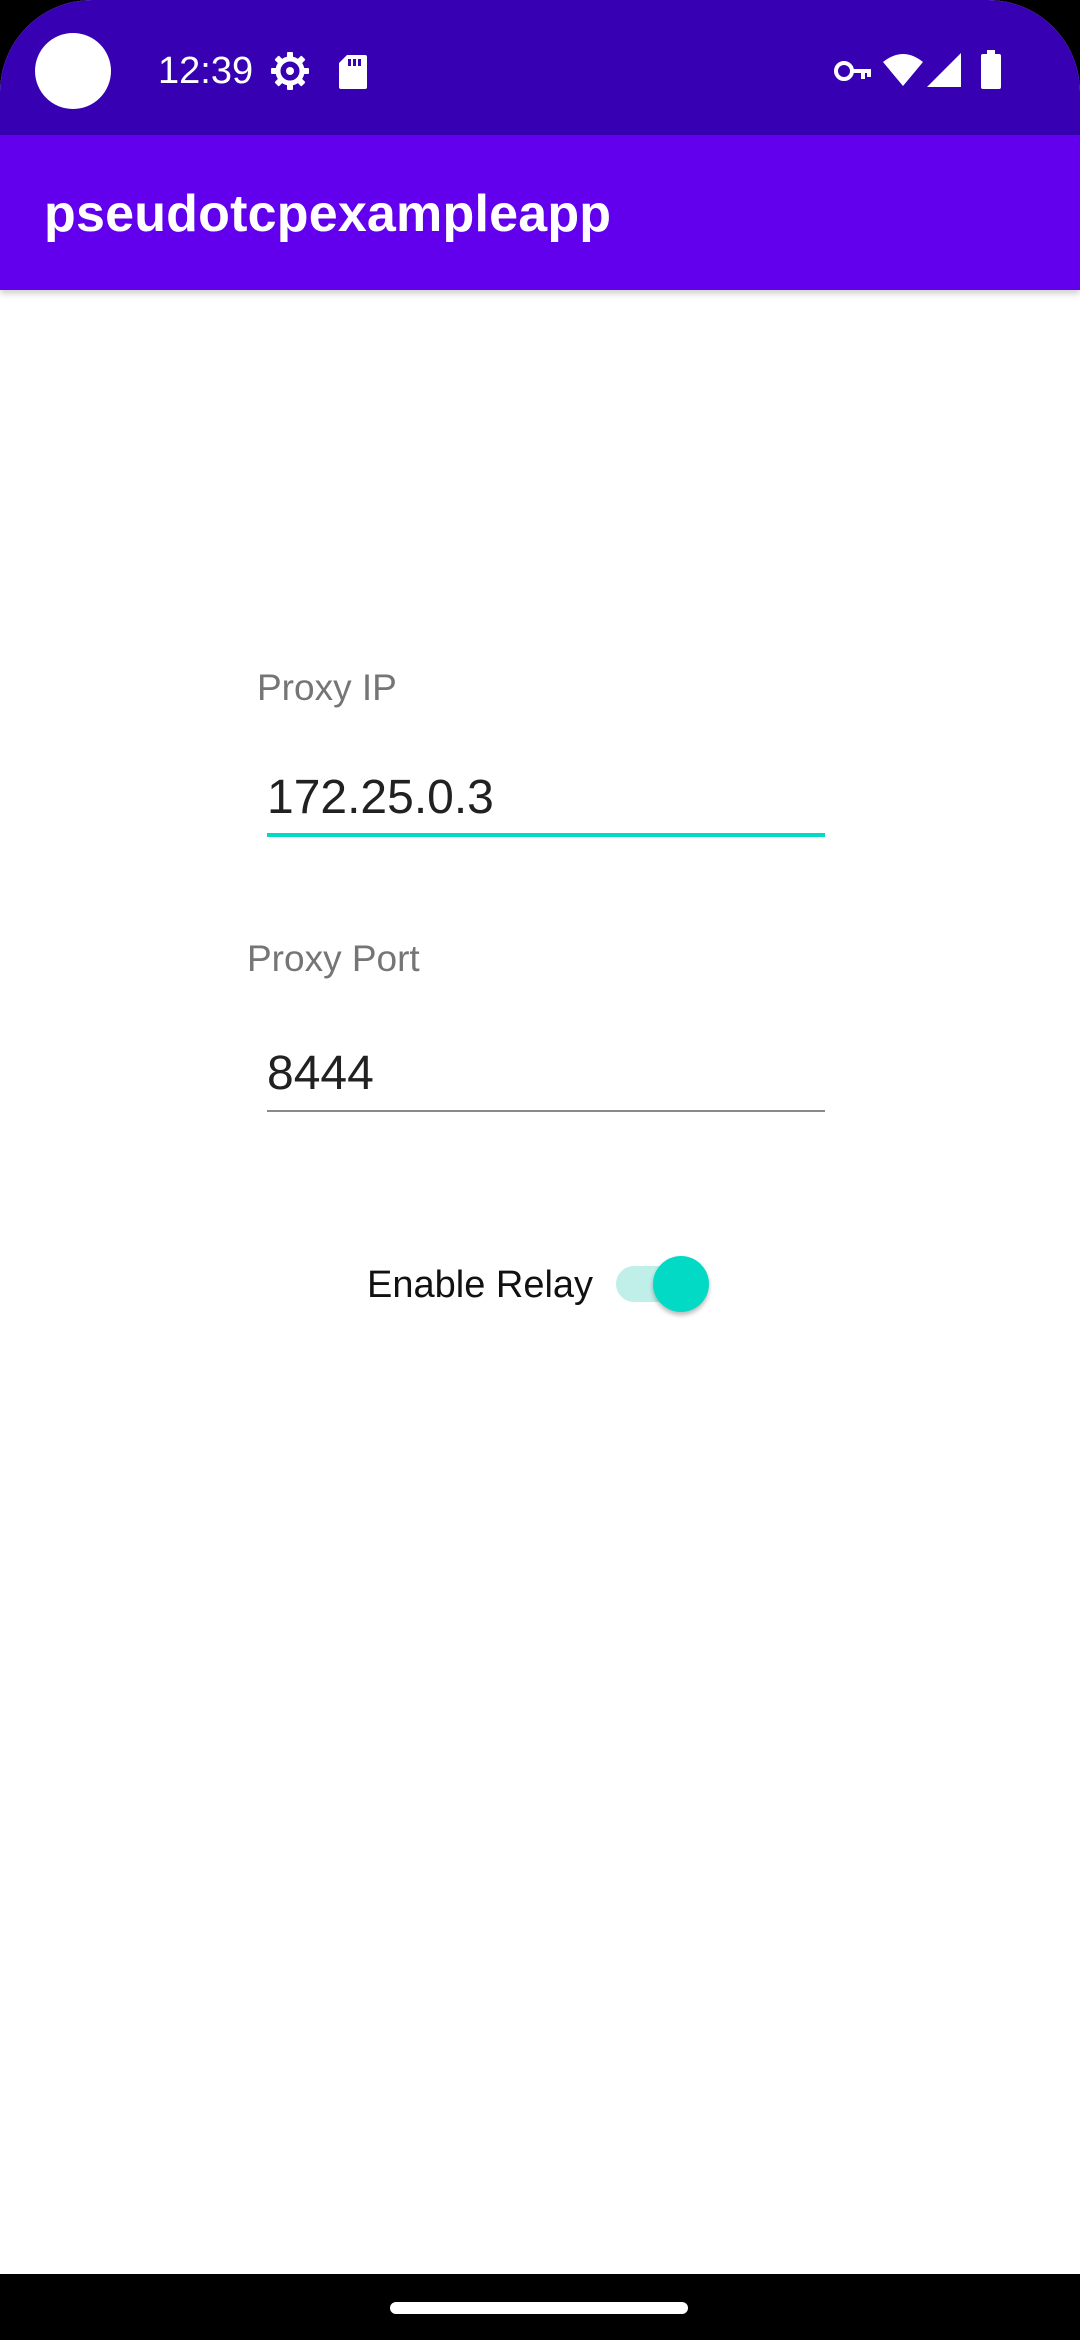 Image resolution: width=1080 pixels, height=2340 pixels. I want to click on proxy-port-input, so click(546, 1073).